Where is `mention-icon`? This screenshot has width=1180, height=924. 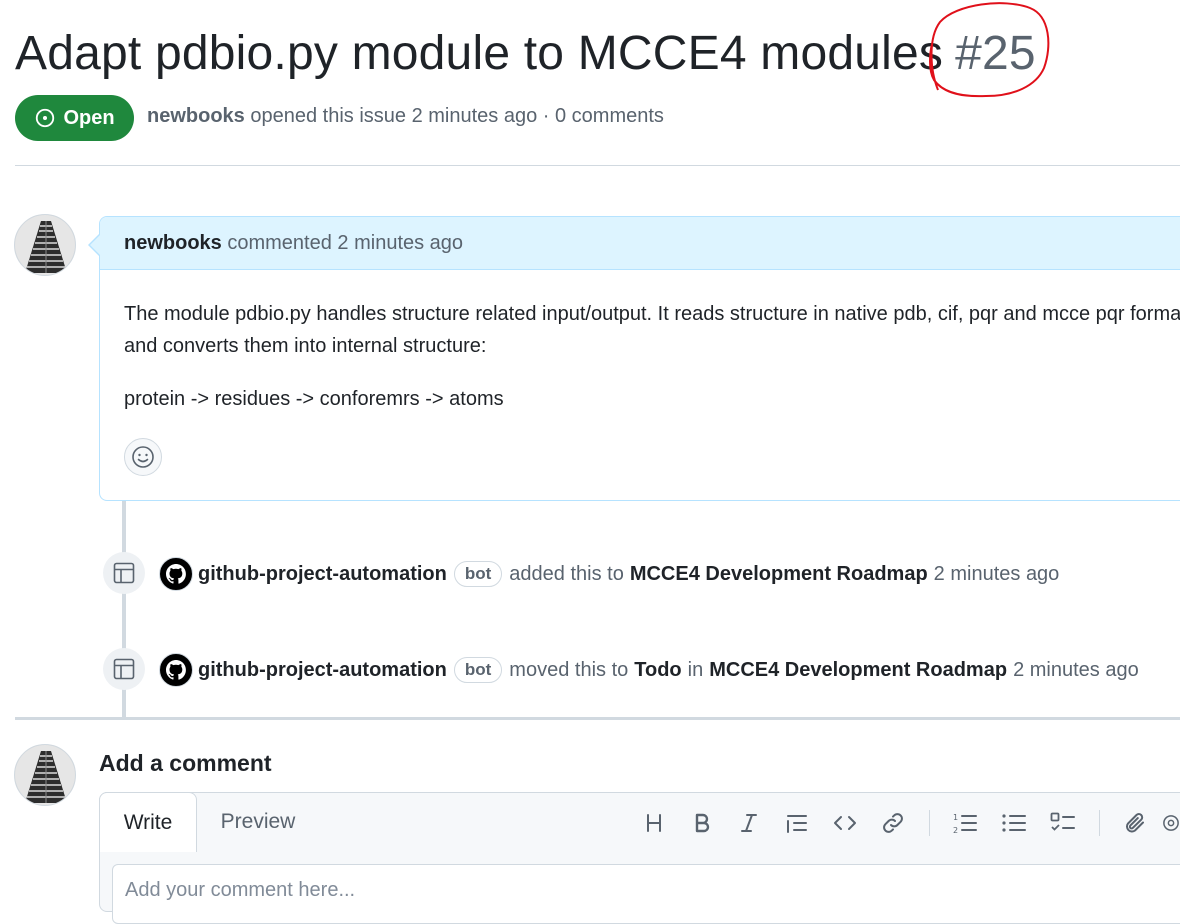 mention-icon is located at coordinates (1171, 823).